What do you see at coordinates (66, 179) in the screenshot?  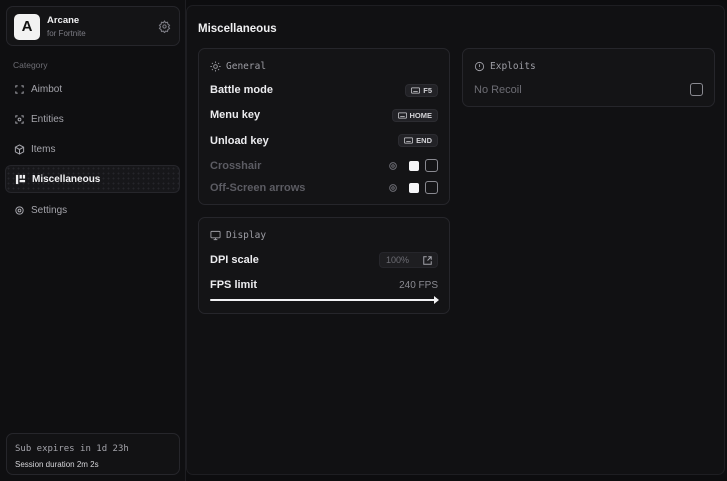 I see `sidebar-item-label: Miscellaneous` at bounding box center [66, 179].